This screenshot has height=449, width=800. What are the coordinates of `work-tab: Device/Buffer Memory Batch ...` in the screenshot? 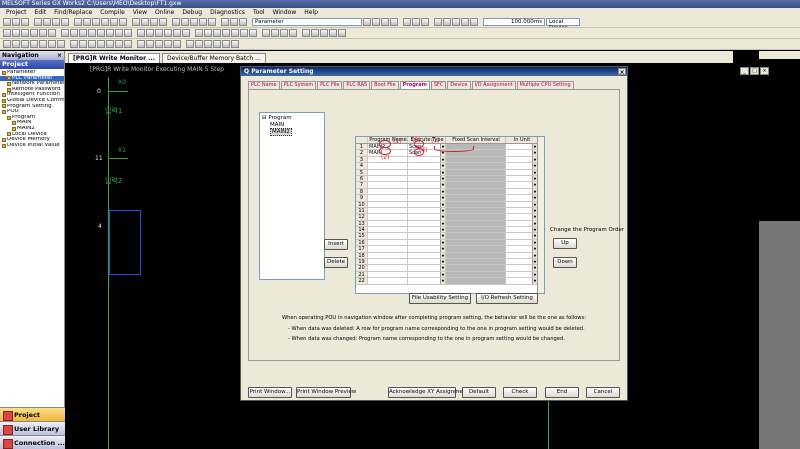 It's located at (214, 58).